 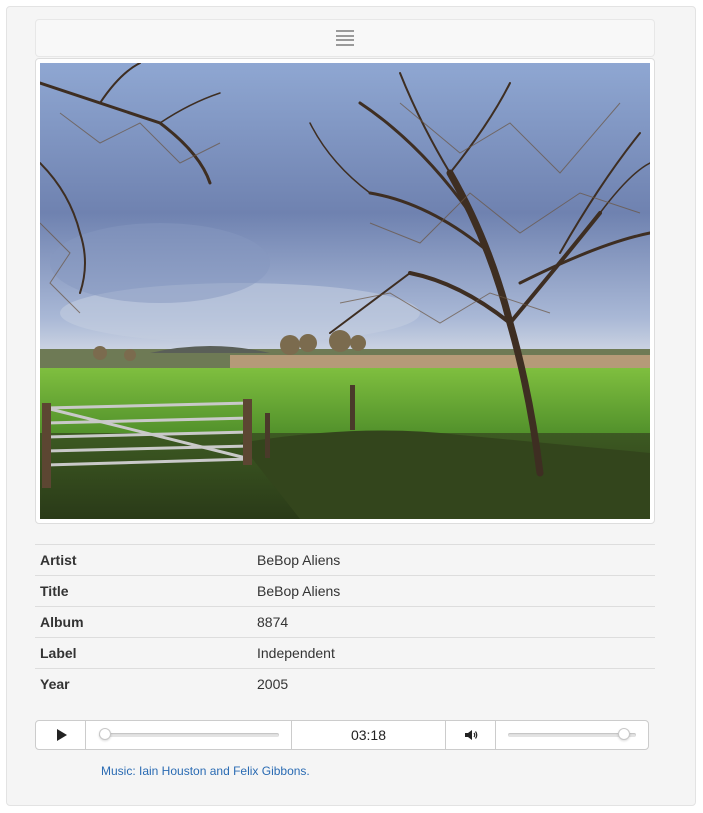 I want to click on seek-track, so click(x=188, y=734).